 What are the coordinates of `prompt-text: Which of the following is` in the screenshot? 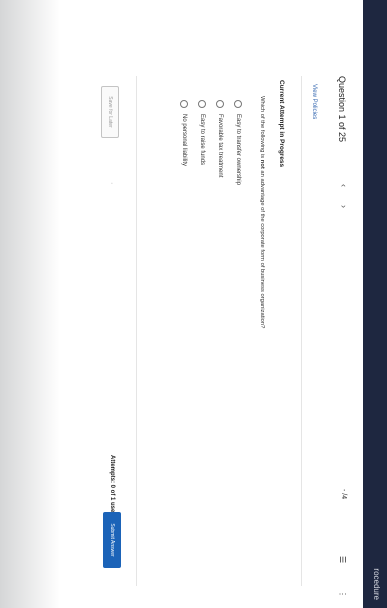 It's located at (262, 128).